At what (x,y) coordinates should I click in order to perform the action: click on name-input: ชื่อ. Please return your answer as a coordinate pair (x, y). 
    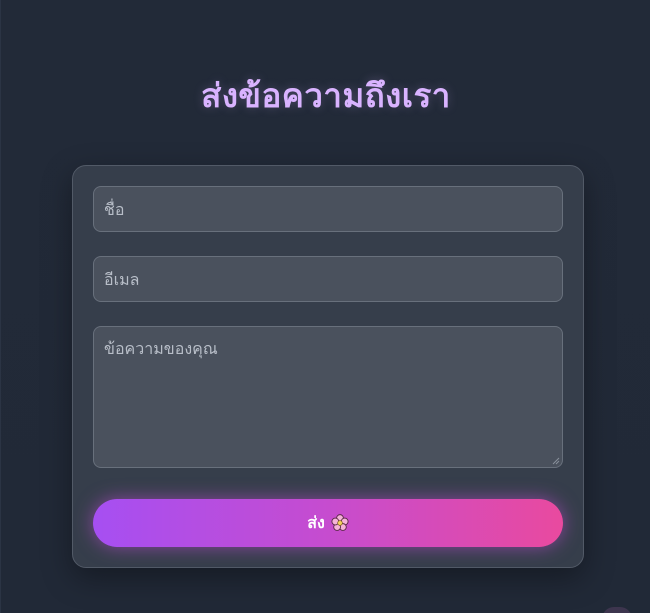
    Looking at the image, I should click on (328, 209).